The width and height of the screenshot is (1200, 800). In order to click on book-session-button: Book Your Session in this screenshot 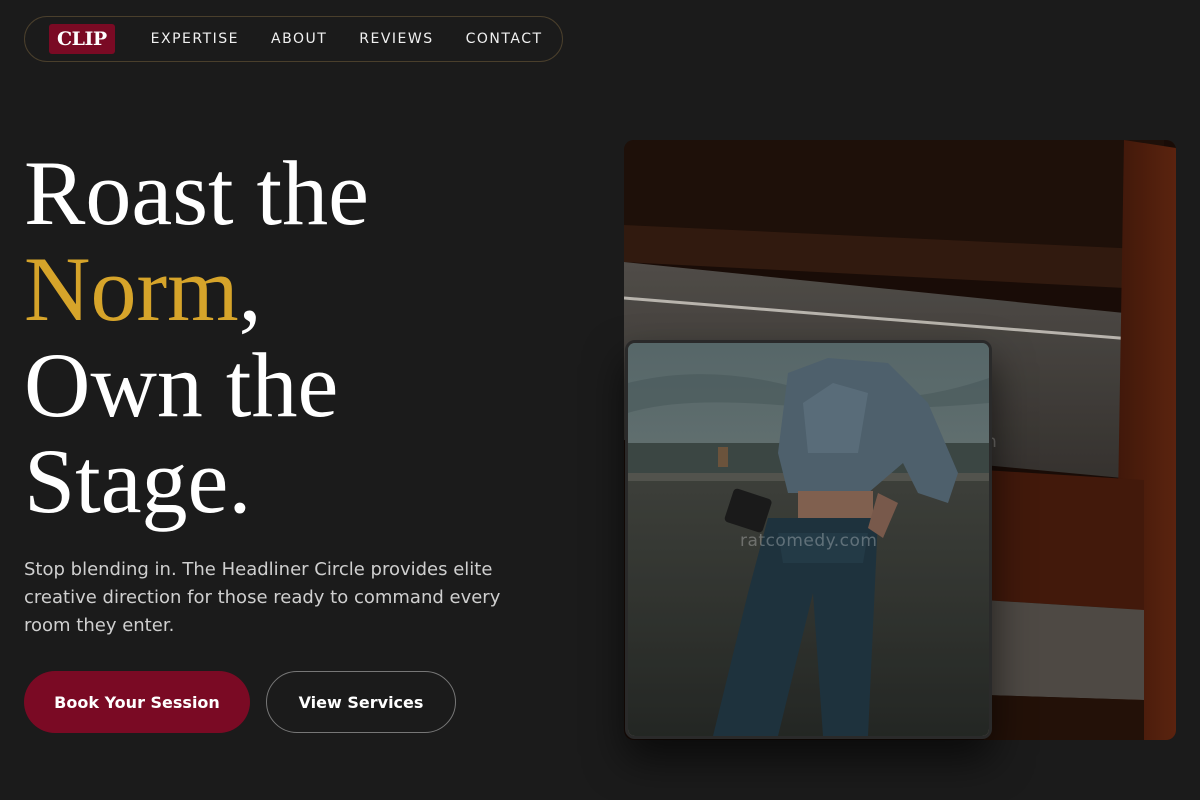, I will do `click(137, 702)`.